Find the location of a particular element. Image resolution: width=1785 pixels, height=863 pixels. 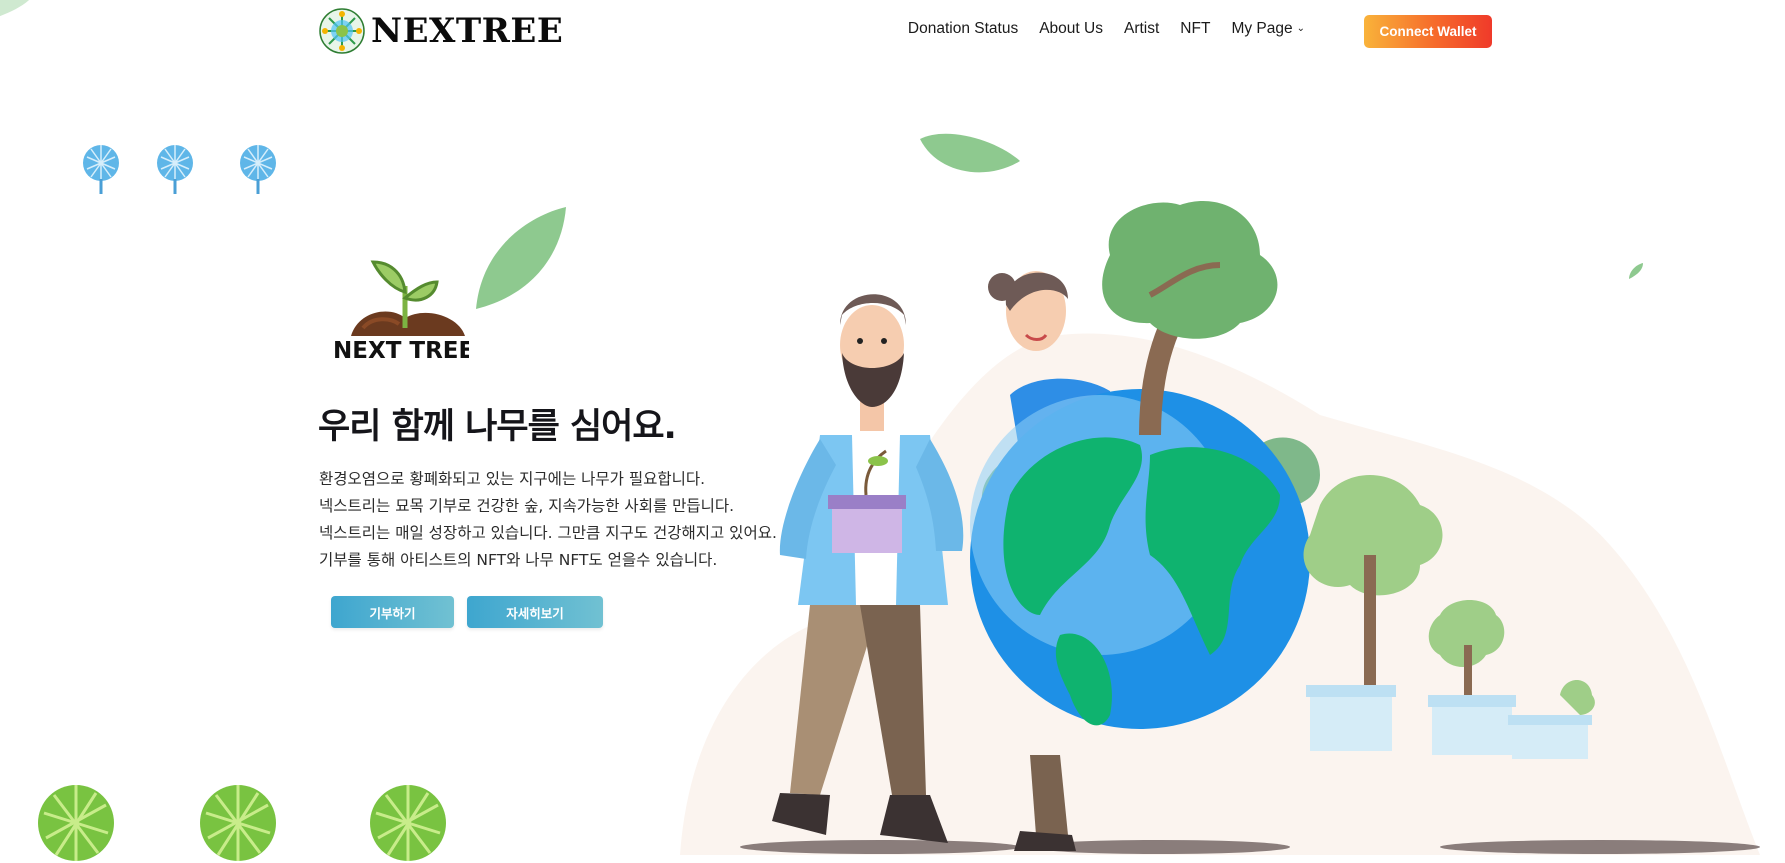

brand-logo-icon is located at coordinates (342, 31).